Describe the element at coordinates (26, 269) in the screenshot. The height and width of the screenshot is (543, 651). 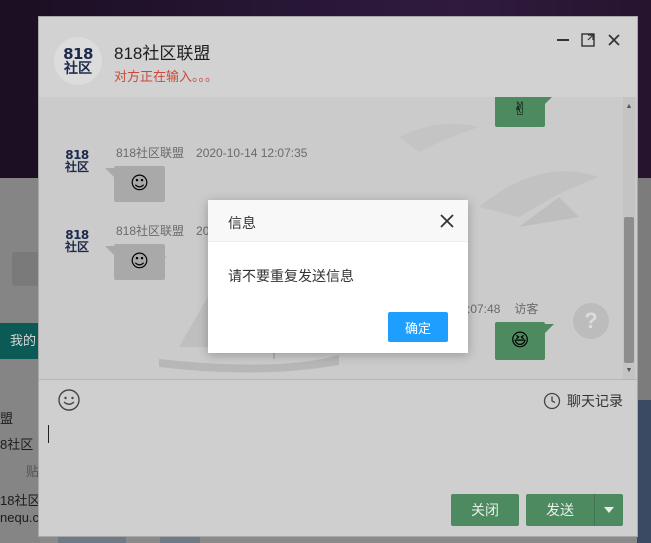
I see `background-icon-box` at that location.